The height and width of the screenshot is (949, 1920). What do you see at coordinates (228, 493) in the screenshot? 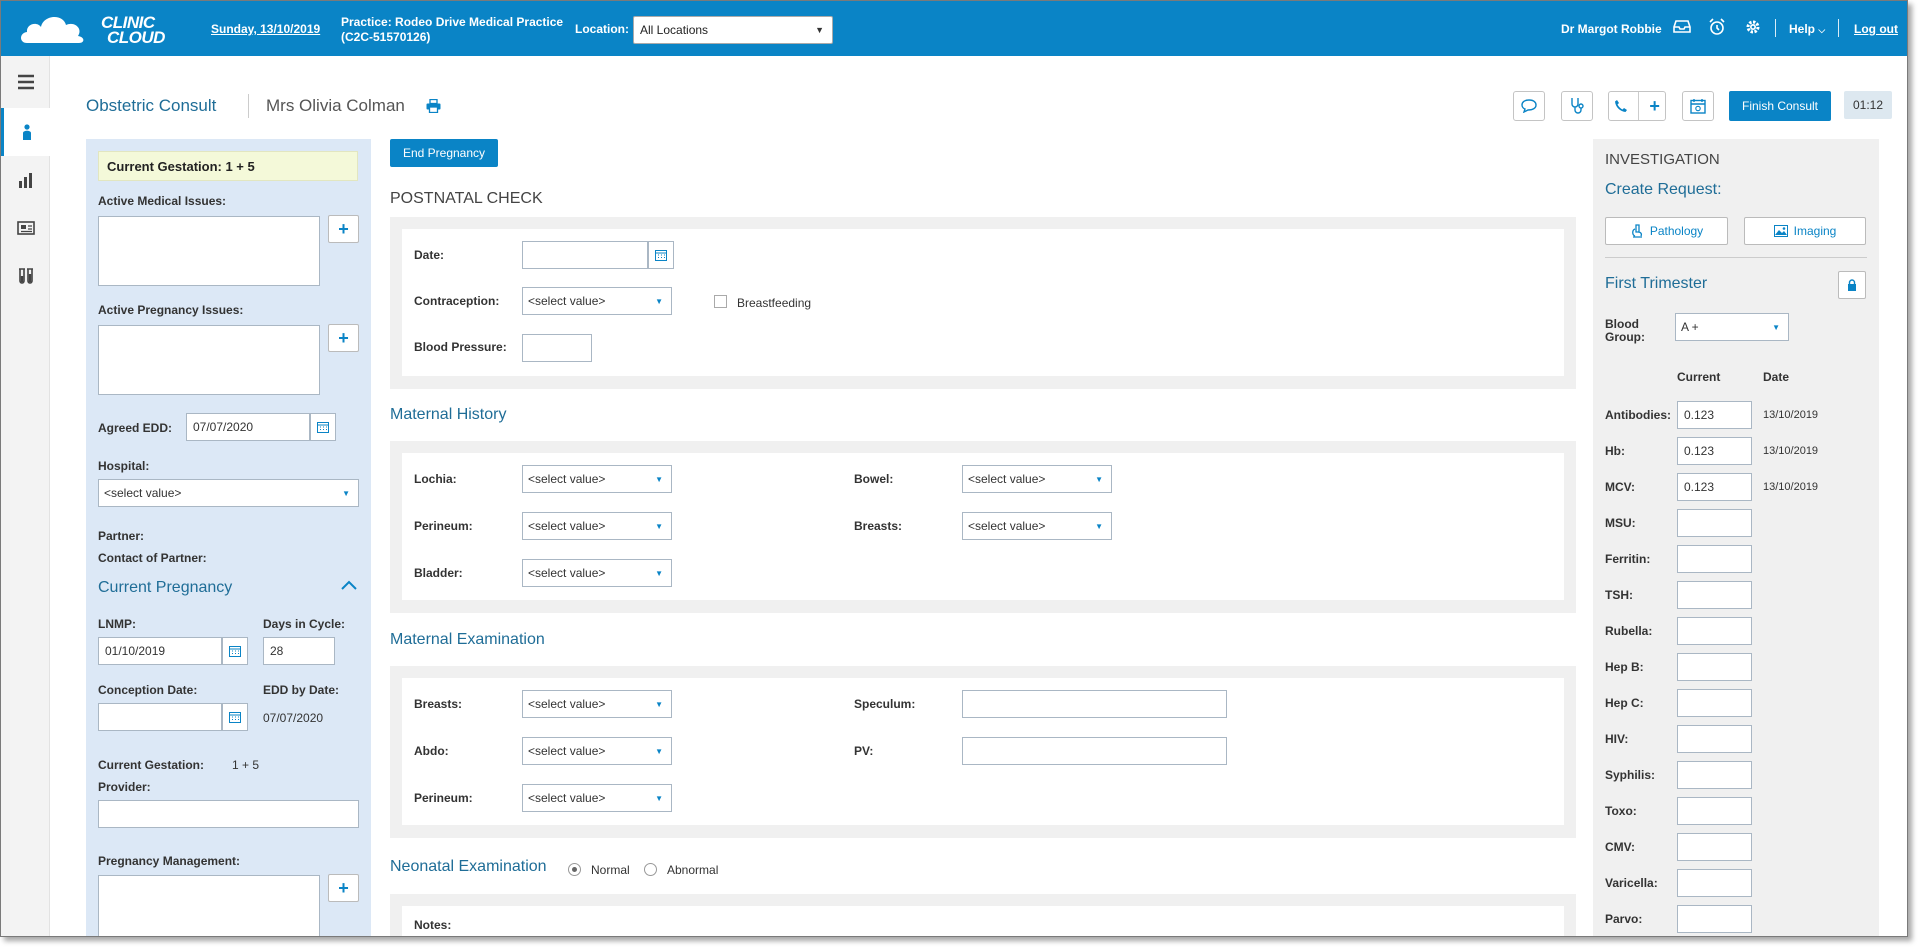
I see `hospital-select: <select value> ▼` at bounding box center [228, 493].